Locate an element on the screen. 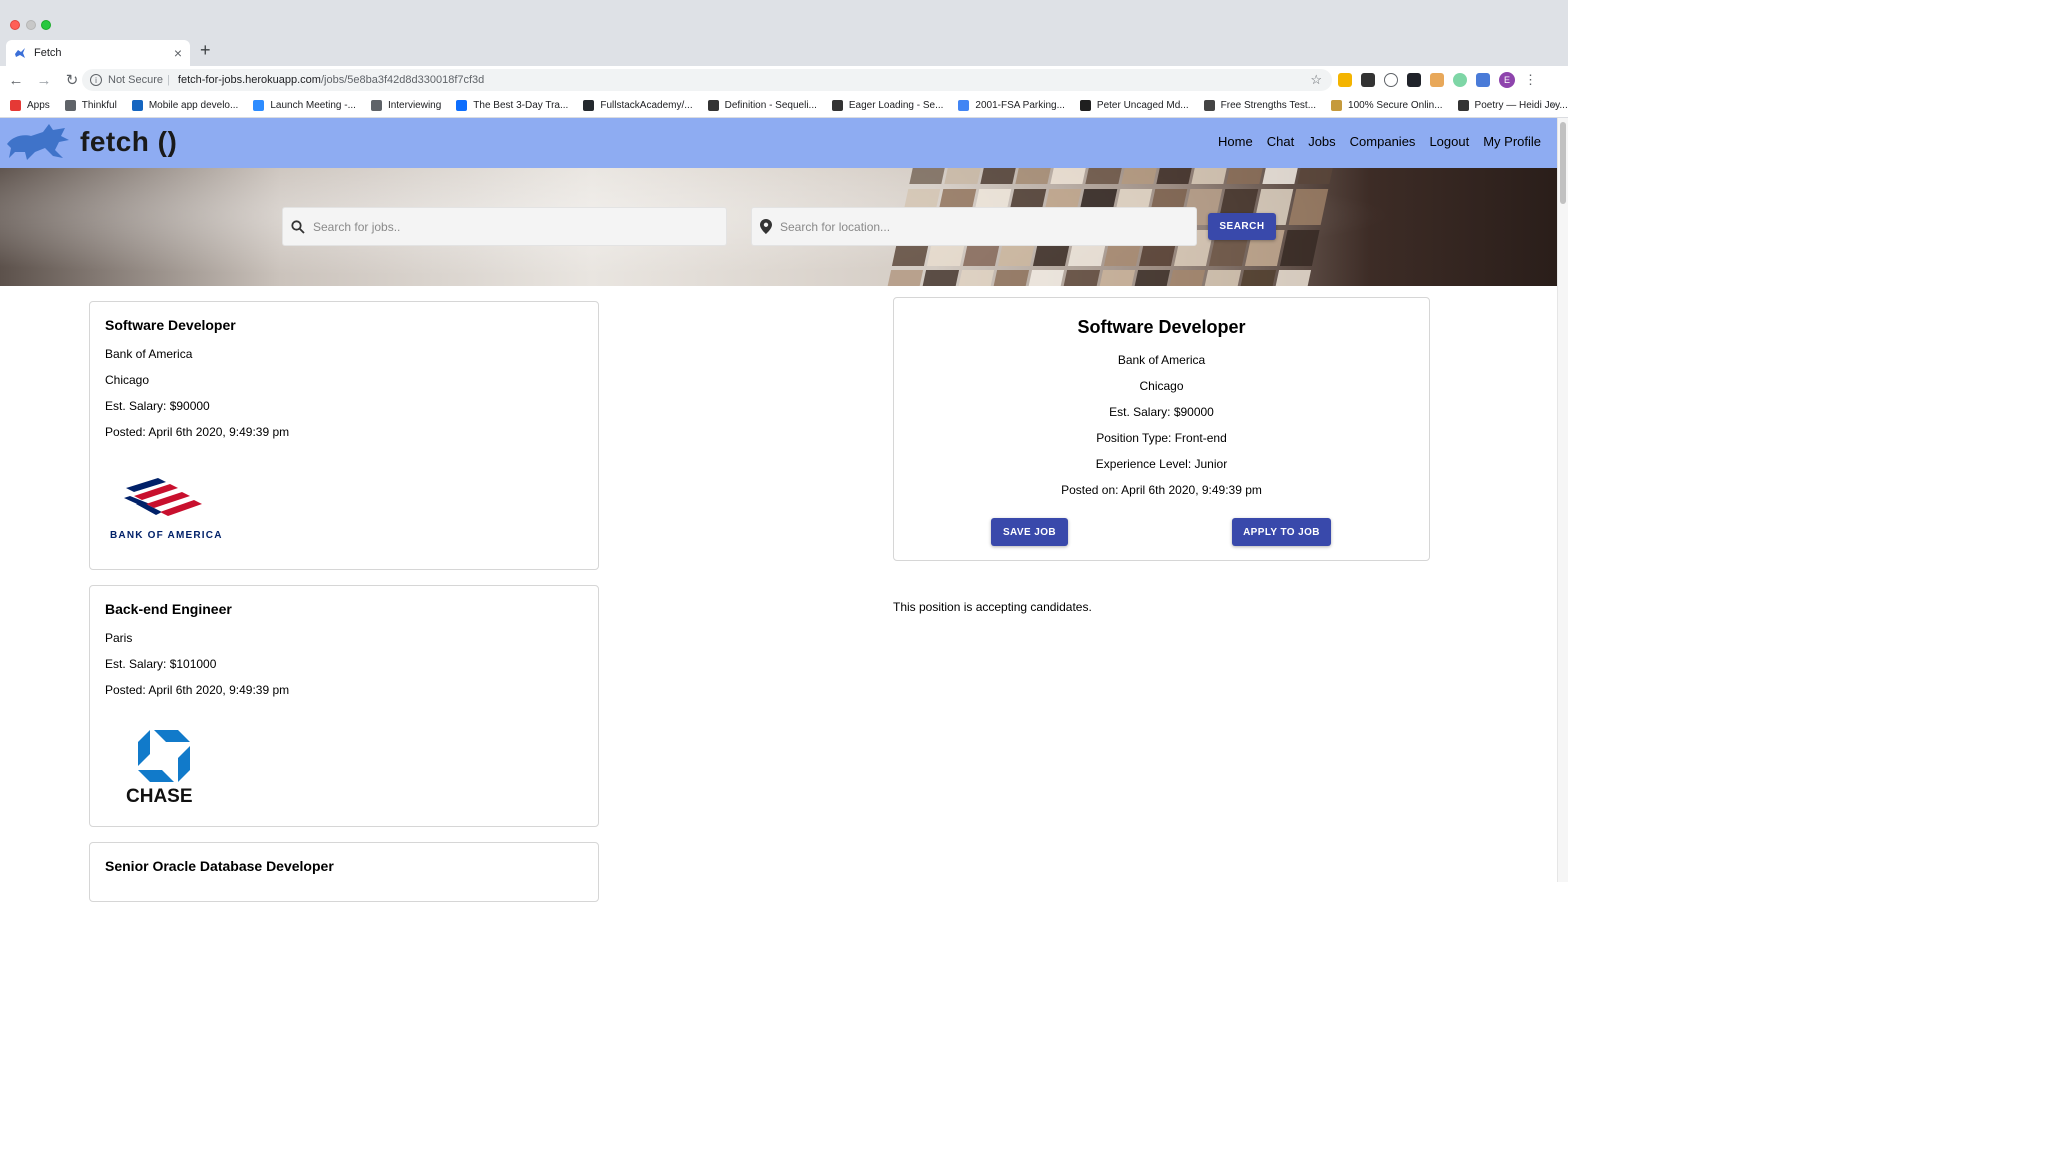  url-path: /jobs/5e8ba3f42d8d330018f7cf3d is located at coordinates (402, 80).